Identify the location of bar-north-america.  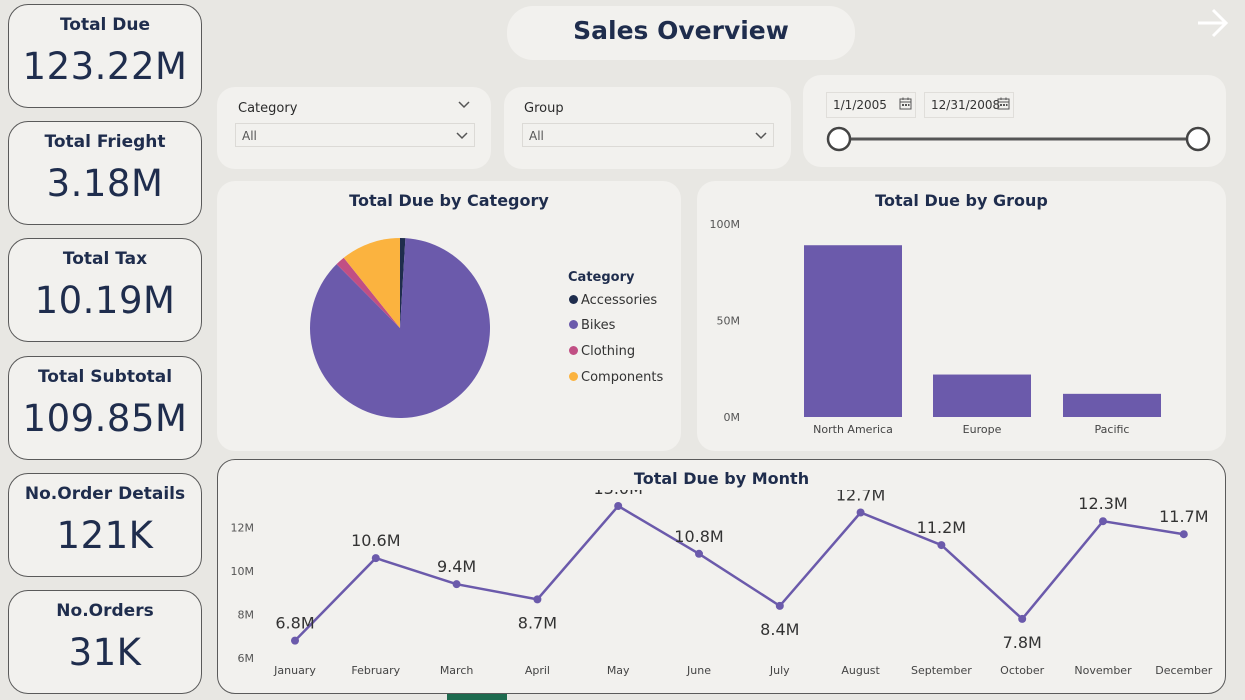
(853, 331).